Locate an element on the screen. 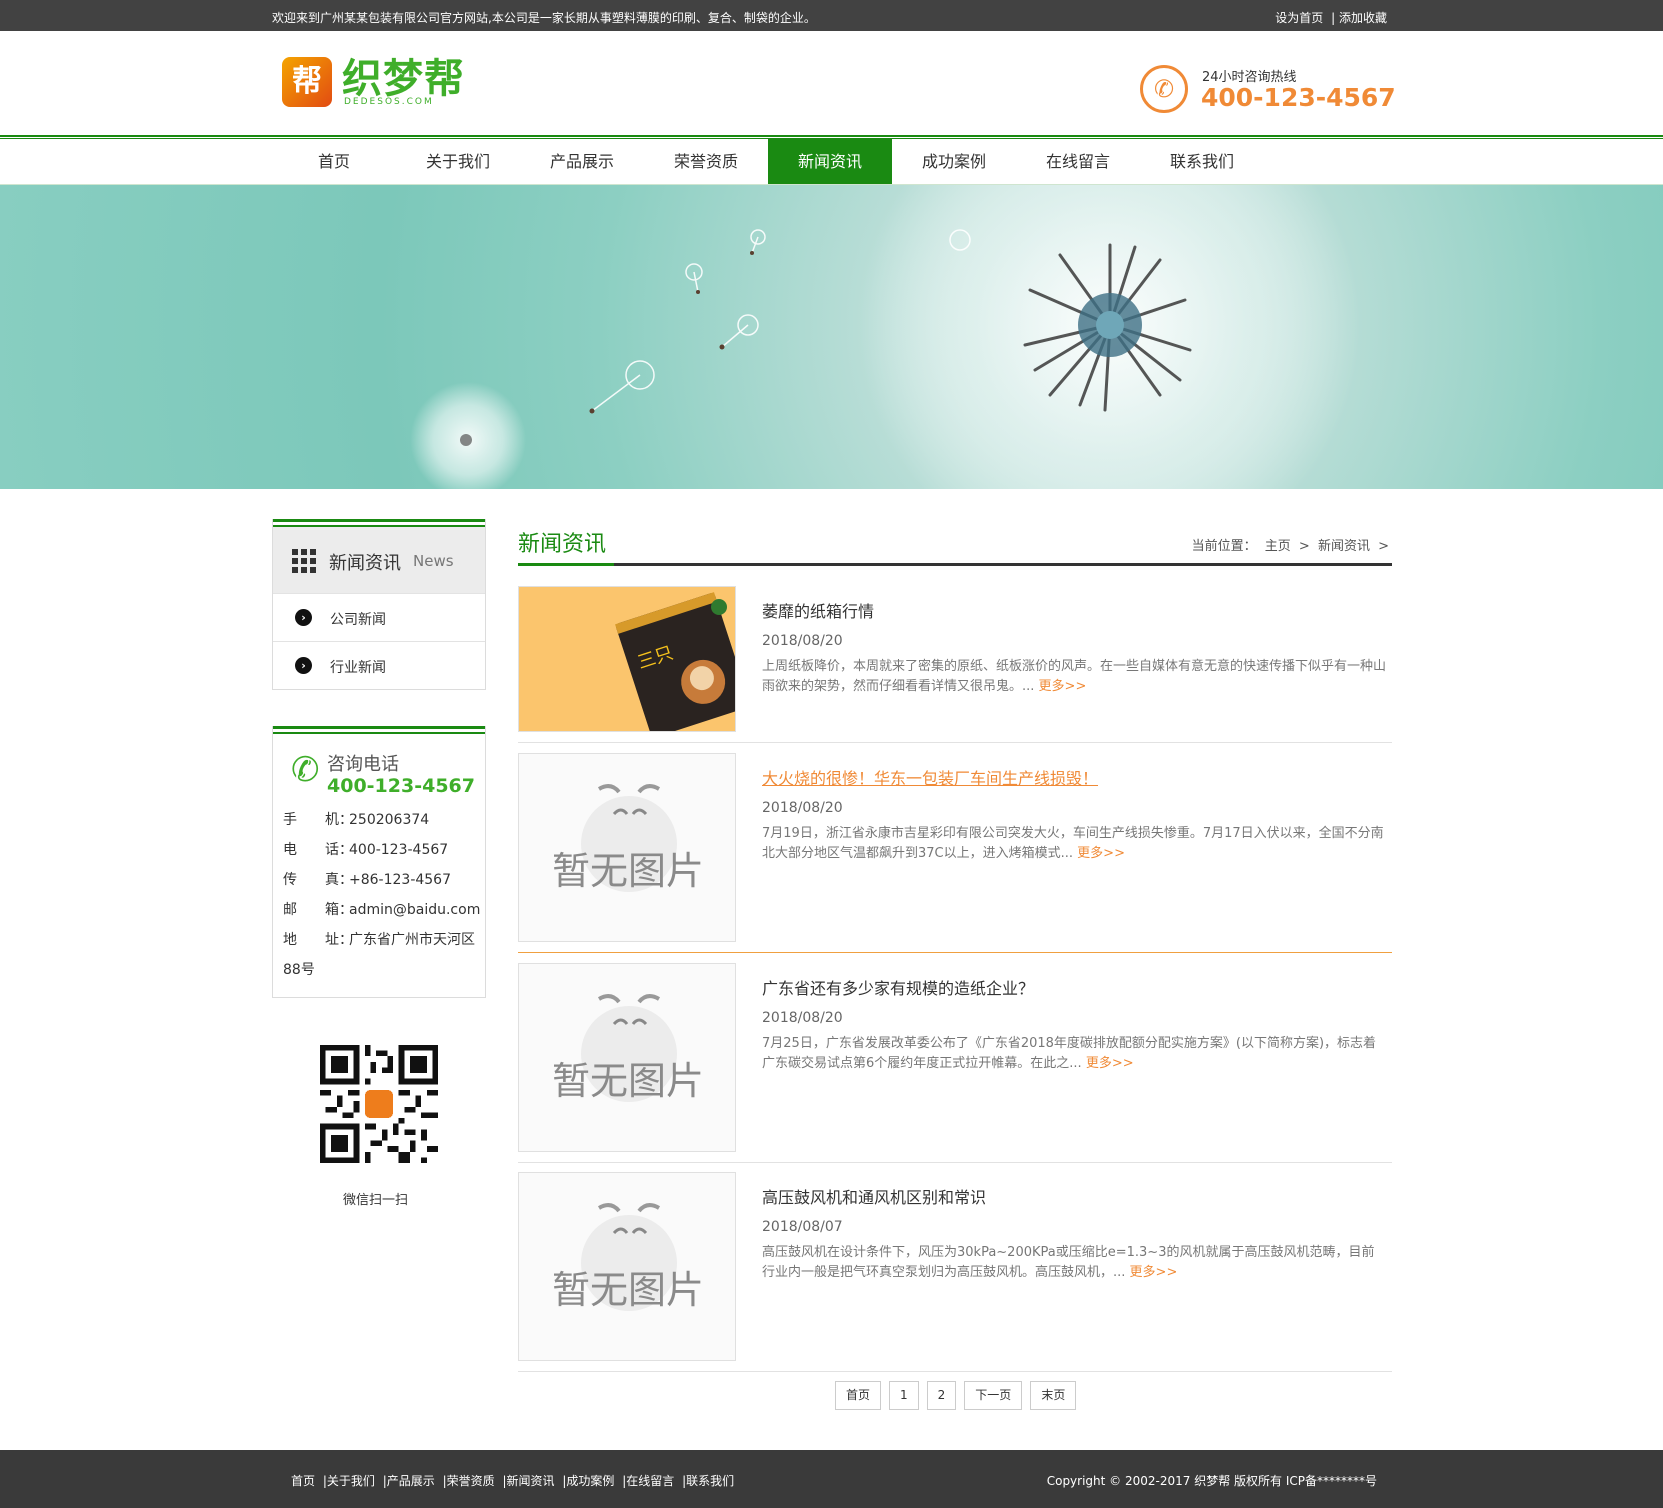 This screenshot has height=1508, width=1663. top-links: 设为首页 | 添加收藏 is located at coordinates (1331, 17).